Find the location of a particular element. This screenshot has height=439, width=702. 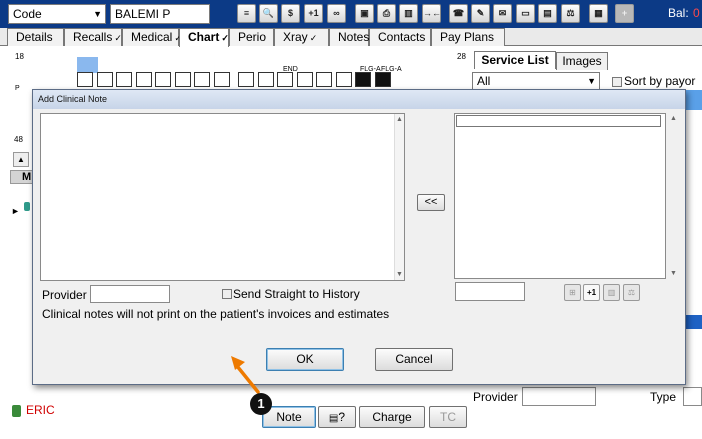

note-button: ▤ is located at coordinates (547, 13).